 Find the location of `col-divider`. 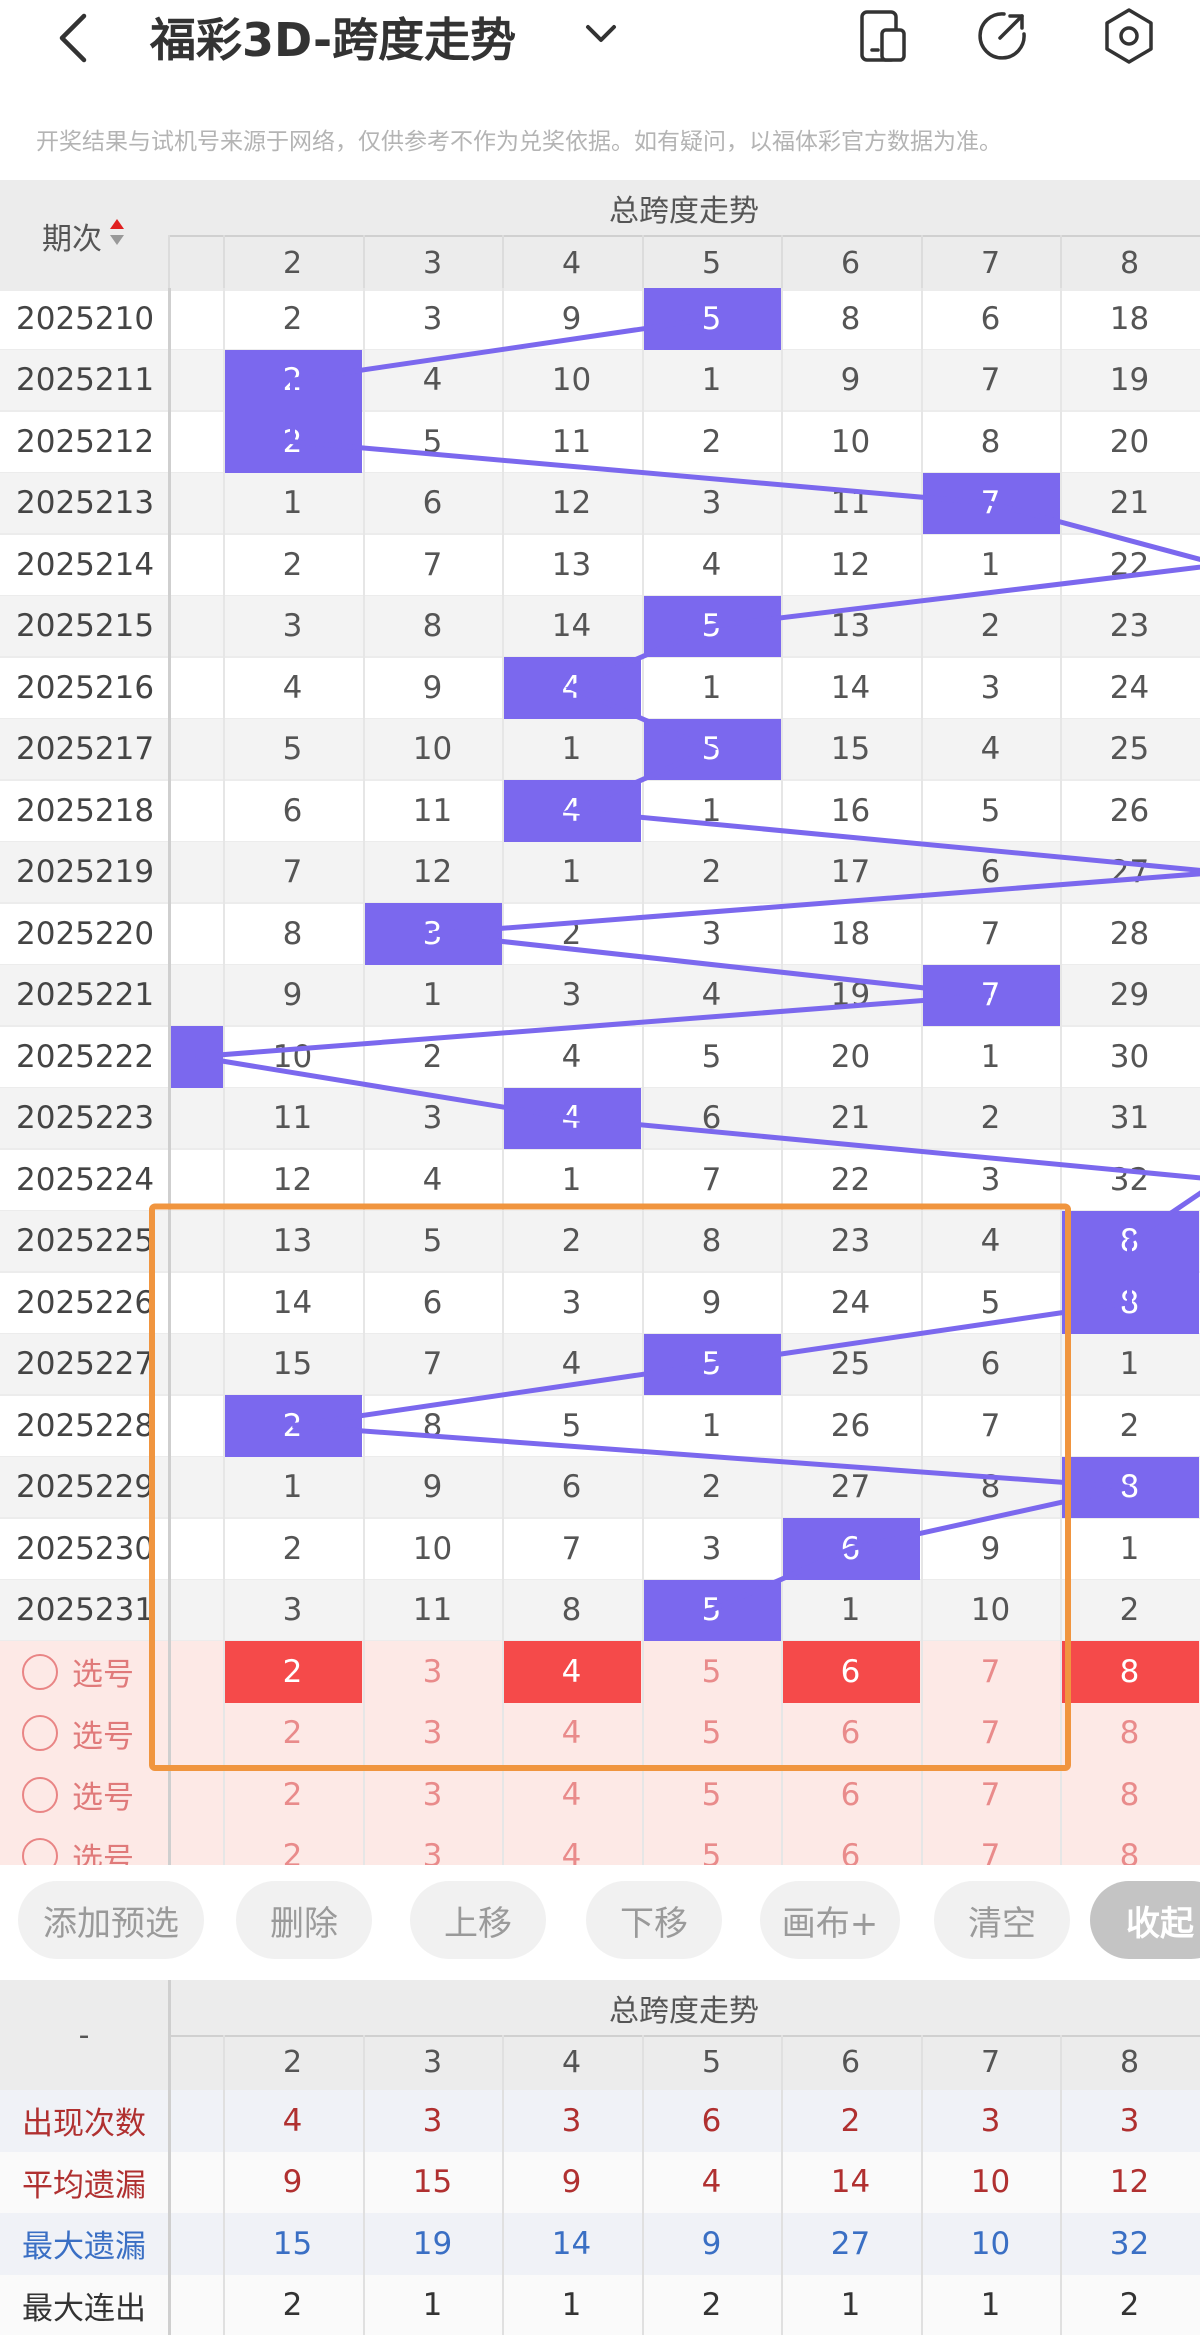

col-divider is located at coordinates (1061, 263).